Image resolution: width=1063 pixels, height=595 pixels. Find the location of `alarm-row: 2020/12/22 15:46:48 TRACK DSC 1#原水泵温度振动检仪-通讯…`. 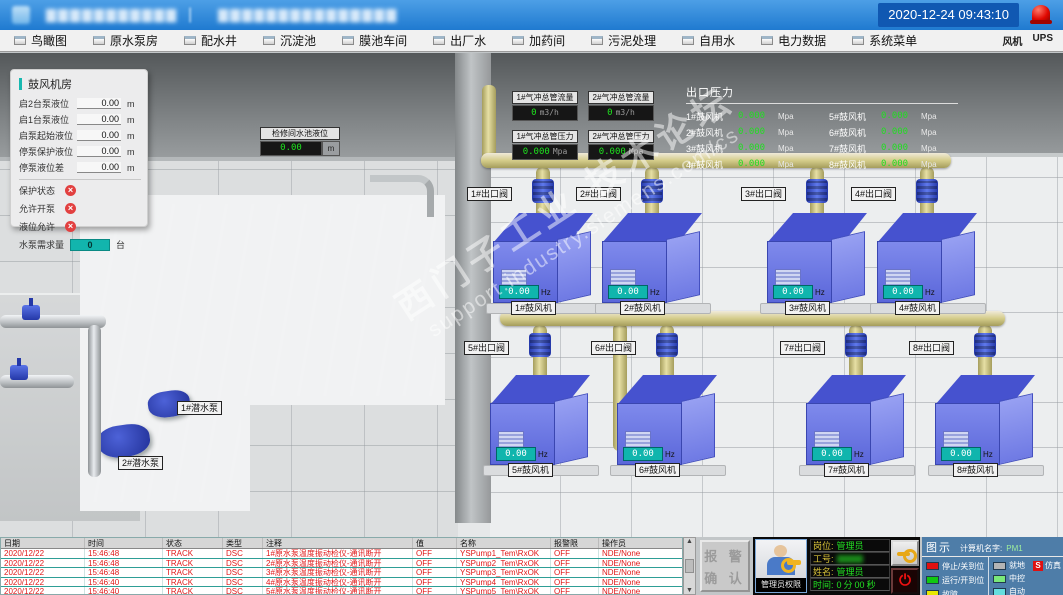

alarm-row: 2020/12/22 15:46:48 TRACK DSC 1#原水泵温度振动检仪-通讯… is located at coordinates (341, 554).